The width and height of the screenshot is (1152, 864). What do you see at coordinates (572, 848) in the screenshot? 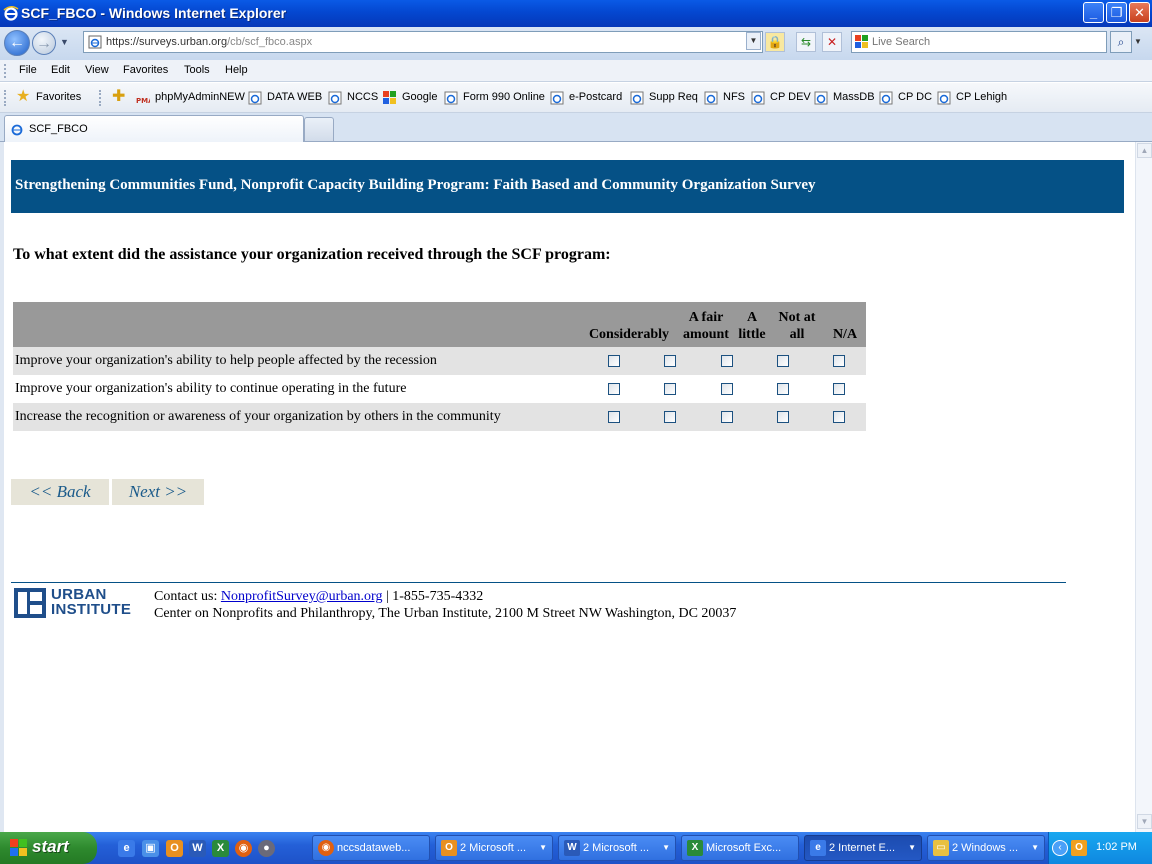
I see `word-icon: W` at bounding box center [572, 848].